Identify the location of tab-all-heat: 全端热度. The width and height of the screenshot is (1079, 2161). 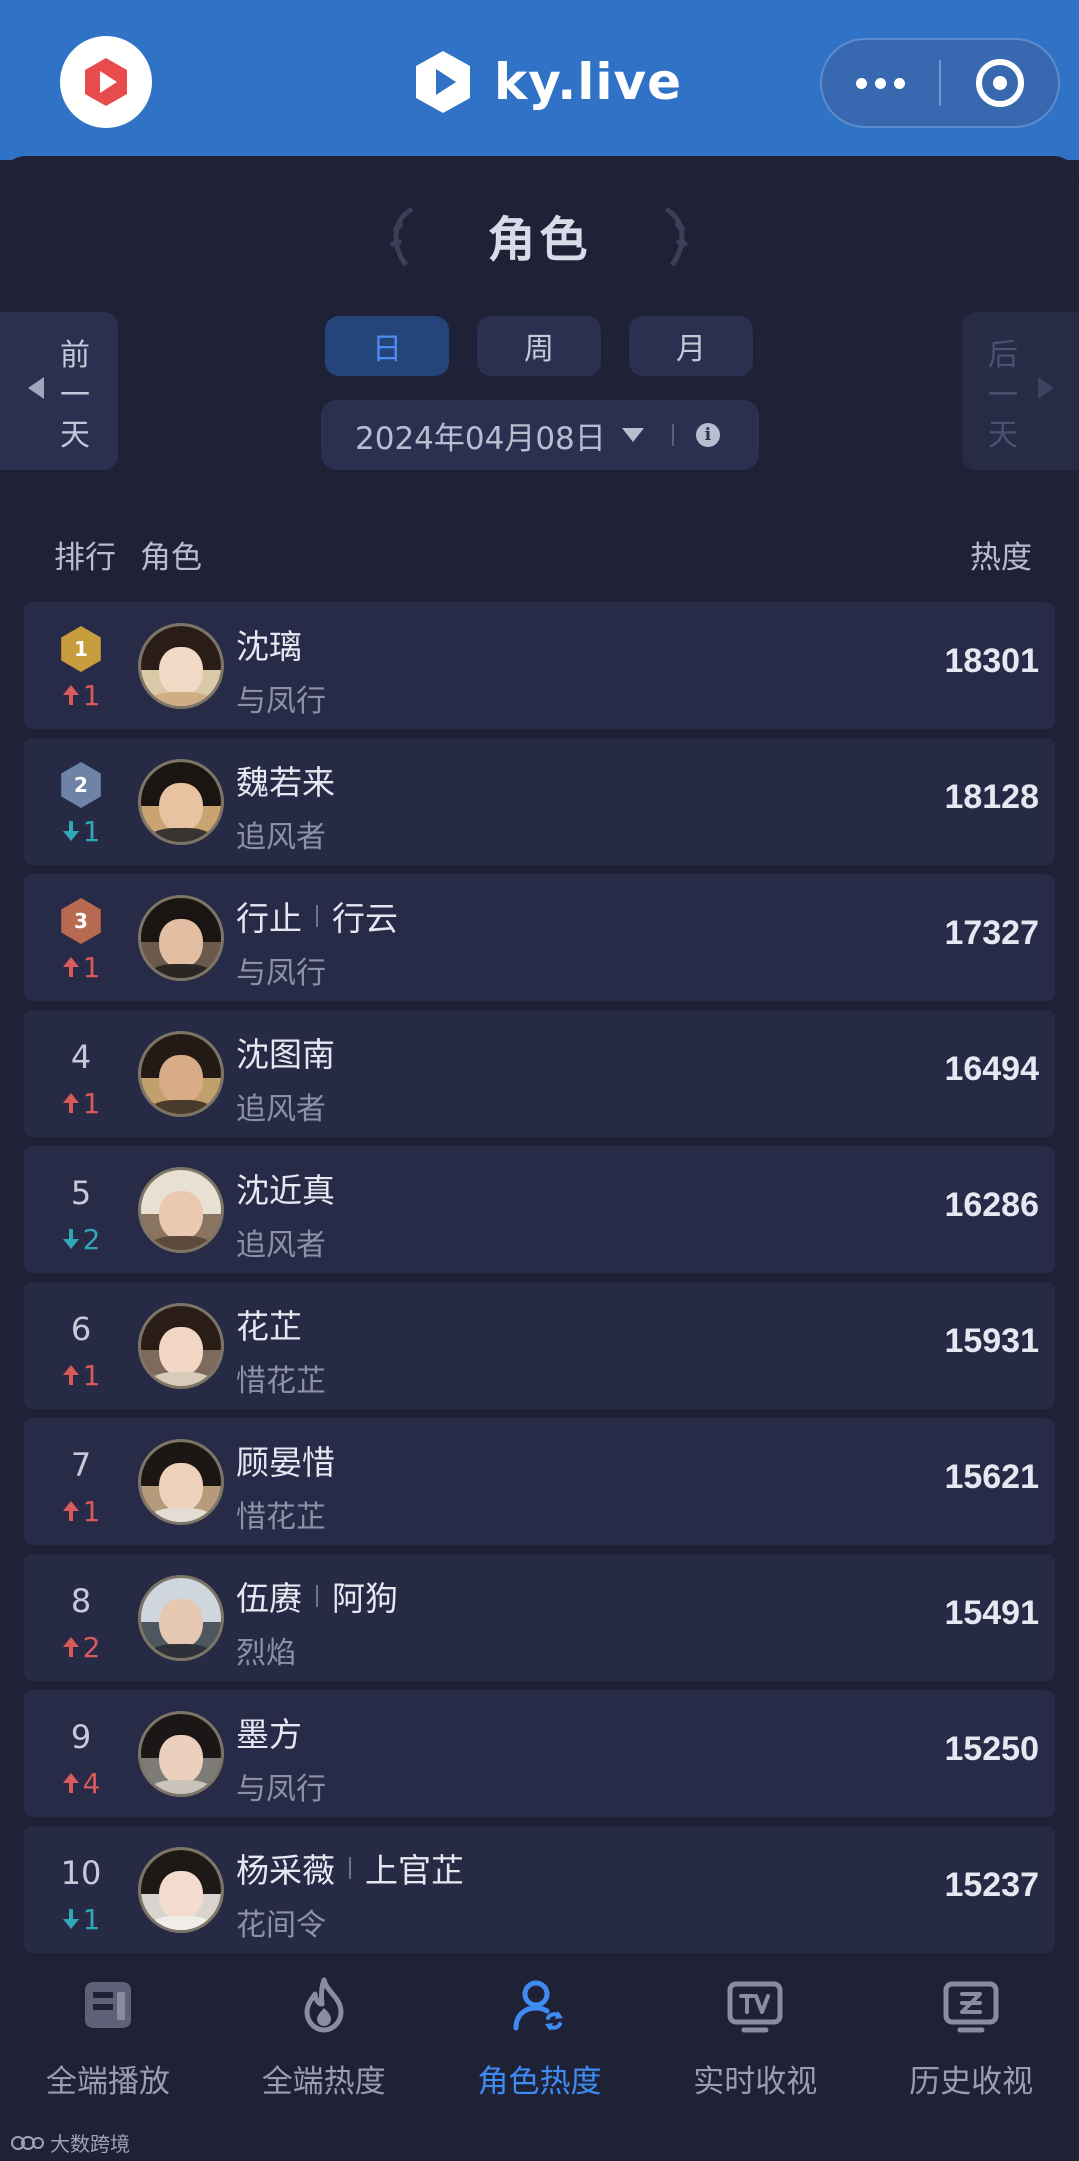
(324, 2031).